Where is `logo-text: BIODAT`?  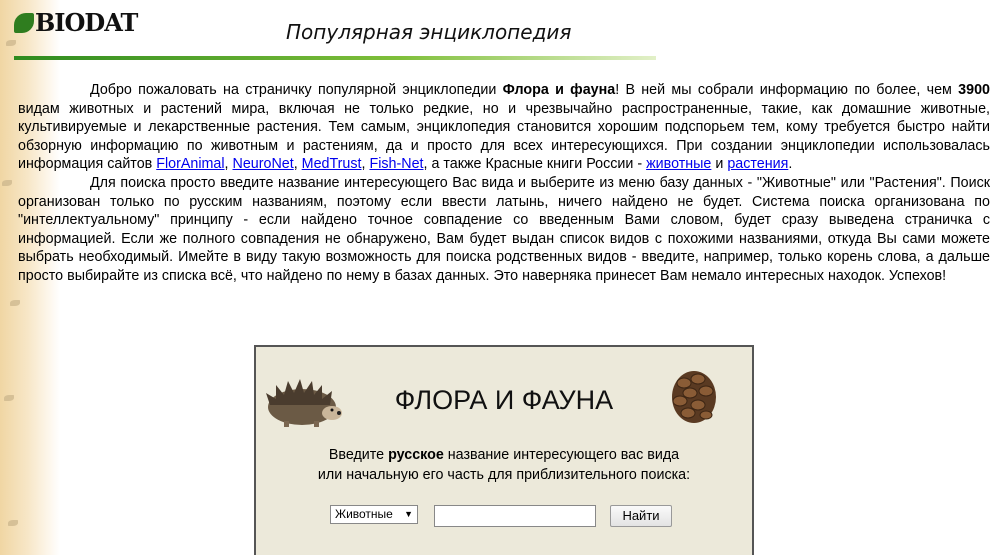
logo-text: BIODAT is located at coordinates (86, 22).